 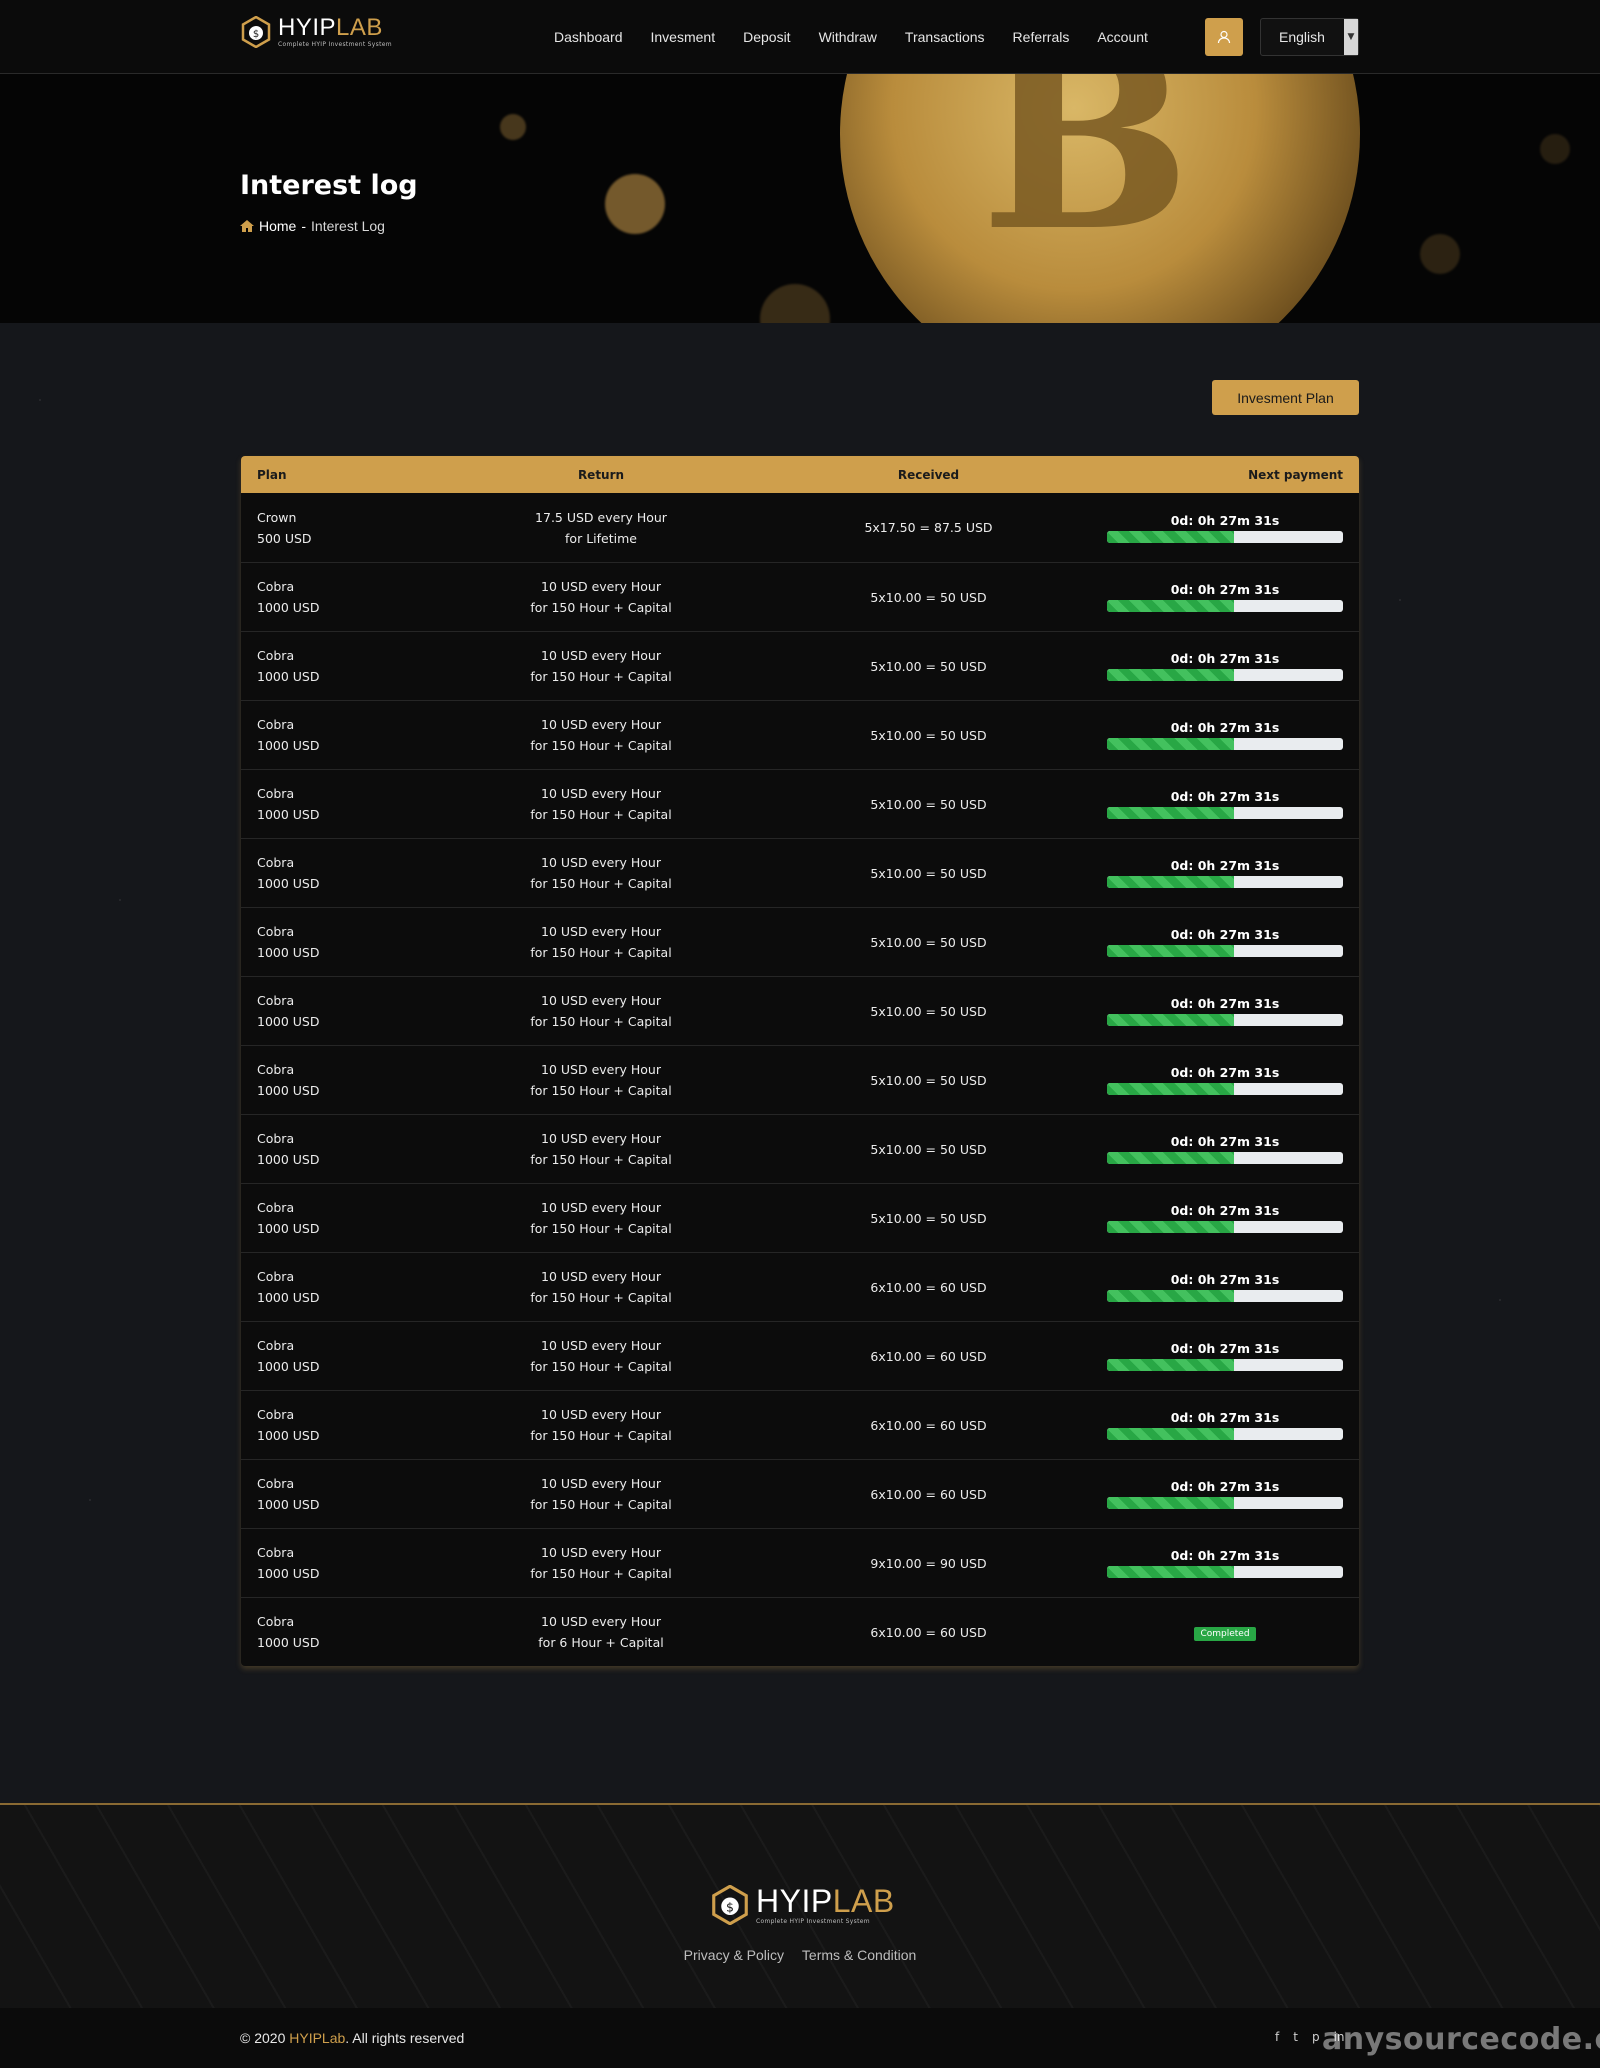 I want to click on return-term: for 6 Hour + Capital, so click(x=601, y=1642).